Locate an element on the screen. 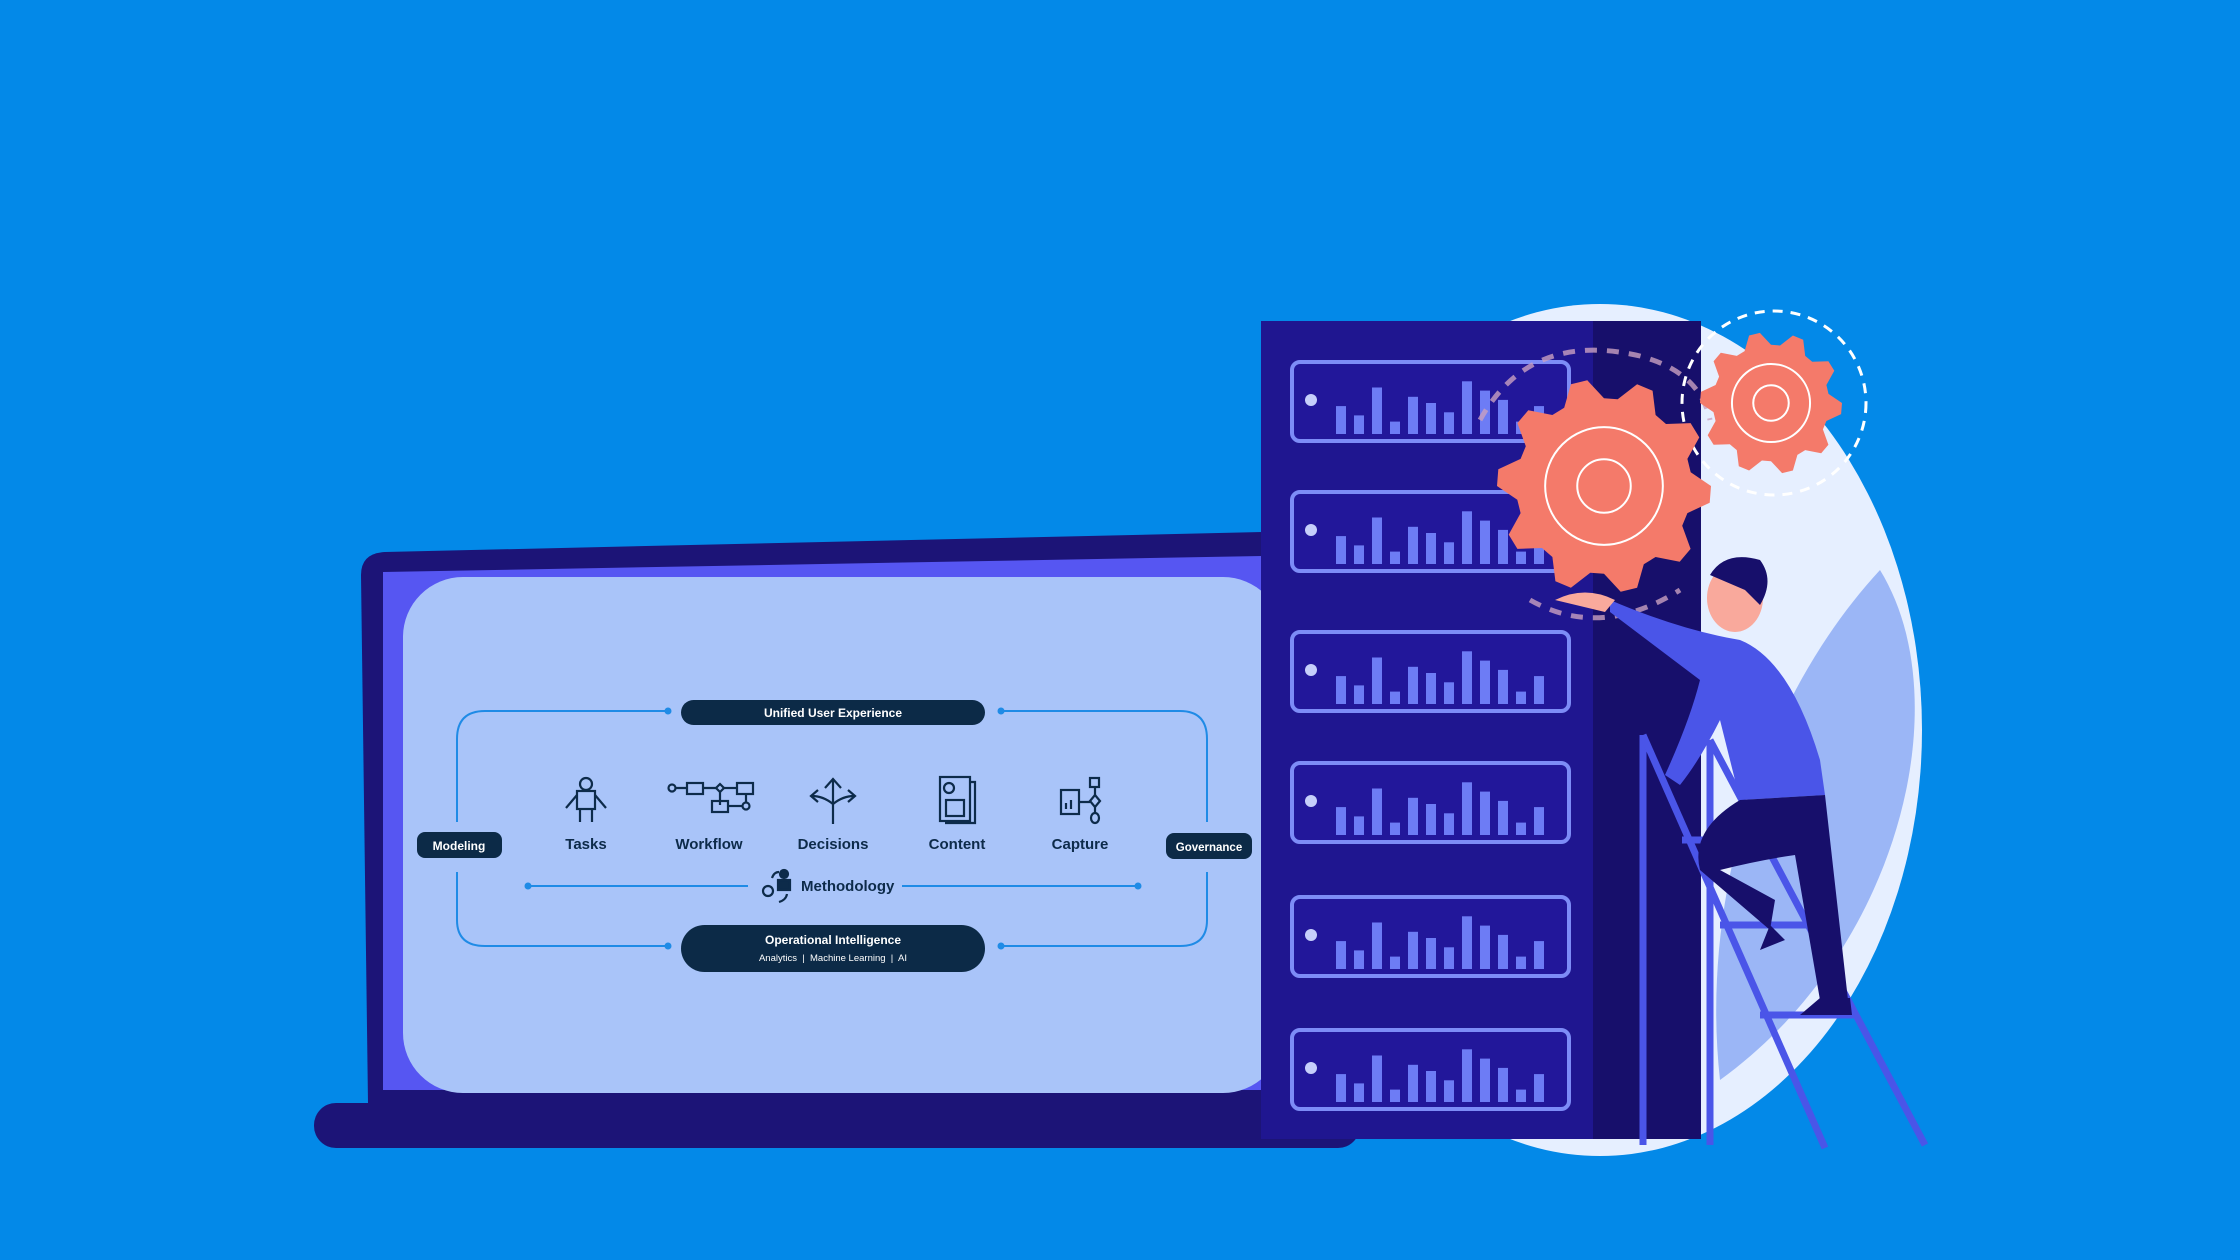 The height and width of the screenshot is (1260, 2240). item-label-content: Content is located at coordinates (957, 844).